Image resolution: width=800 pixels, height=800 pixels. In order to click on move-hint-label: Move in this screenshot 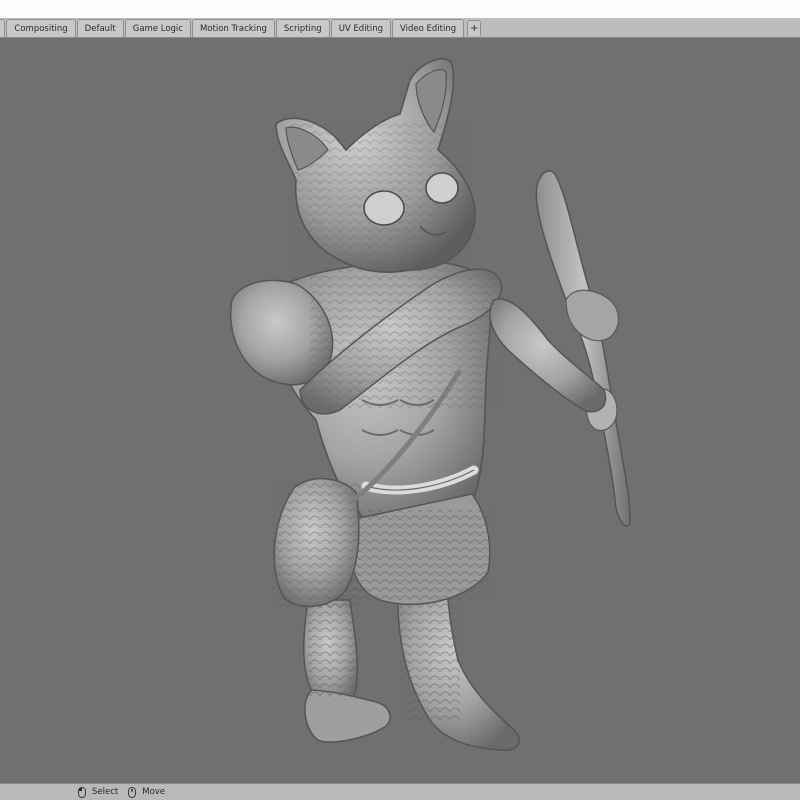, I will do `click(154, 792)`.